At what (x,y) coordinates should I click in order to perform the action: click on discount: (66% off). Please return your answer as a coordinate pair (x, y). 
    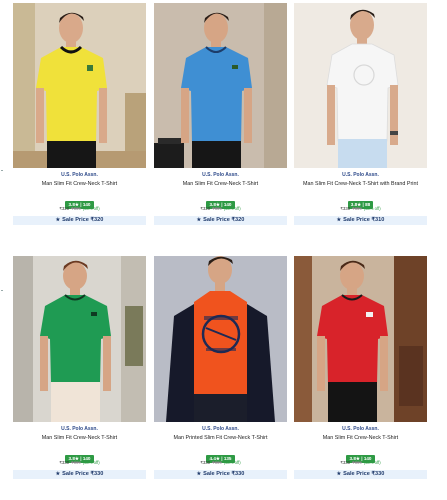
    Looking at the image, I should click on (91, 208).